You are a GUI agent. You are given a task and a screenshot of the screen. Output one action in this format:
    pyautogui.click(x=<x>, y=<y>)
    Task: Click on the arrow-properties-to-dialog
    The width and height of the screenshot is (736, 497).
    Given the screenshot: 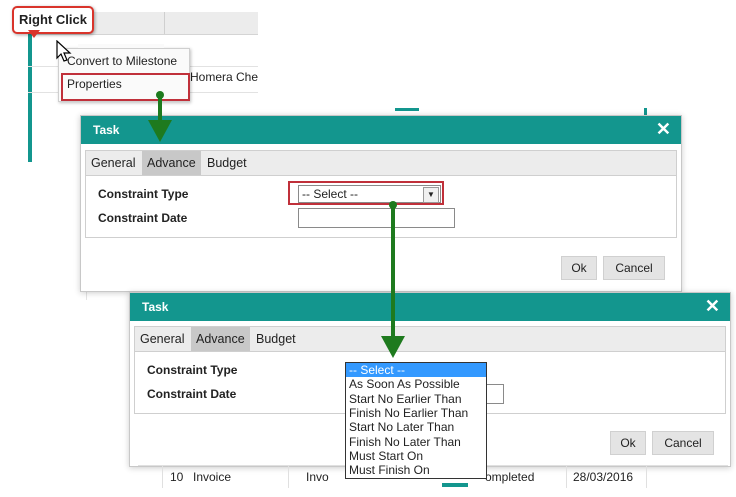 What is the action you would take?
    pyautogui.click(x=160, y=116)
    